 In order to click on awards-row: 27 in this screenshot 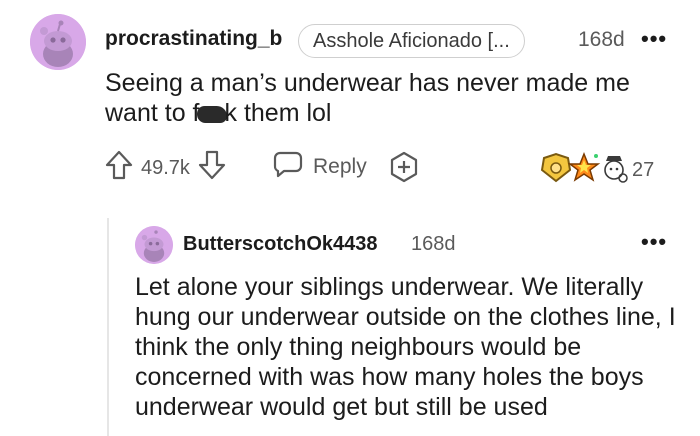, I will do `click(597, 170)`.